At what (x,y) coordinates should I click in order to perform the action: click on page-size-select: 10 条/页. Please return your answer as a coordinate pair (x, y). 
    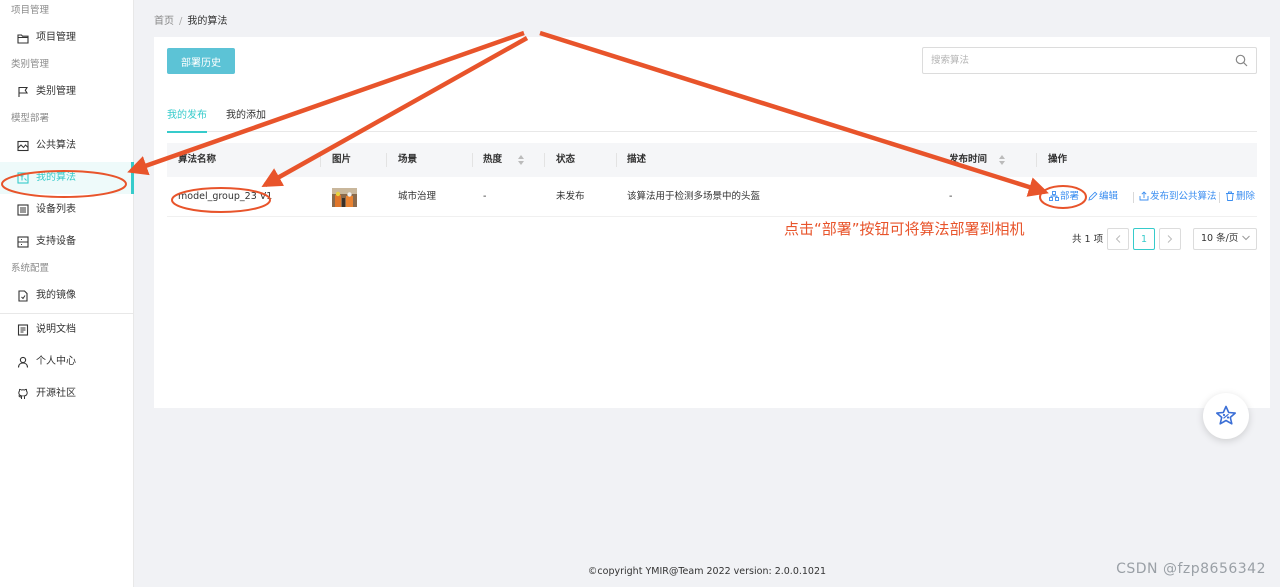
    Looking at the image, I should click on (1225, 239).